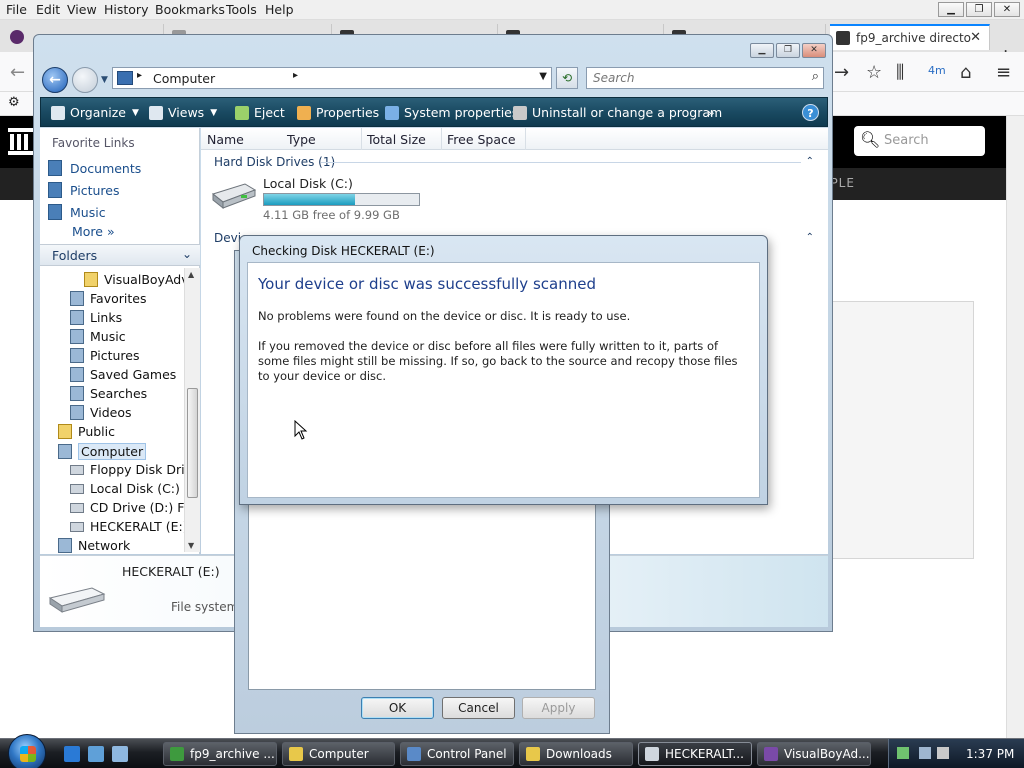 This screenshot has height=768, width=1024. What do you see at coordinates (101, 412) in the screenshot?
I see `folder-tree-item: Videos` at bounding box center [101, 412].